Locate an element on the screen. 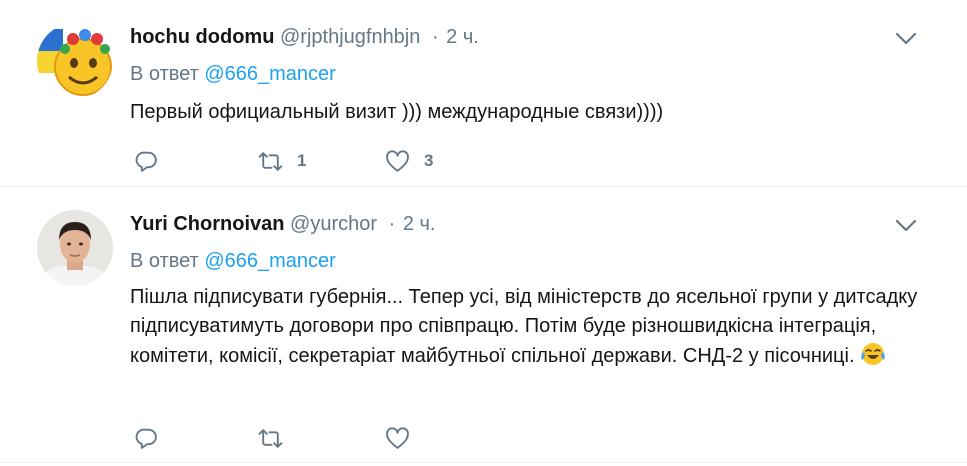 The height and width of the screenshot is (466, 967). like-button: 3 is located at coordinates (409, 161).